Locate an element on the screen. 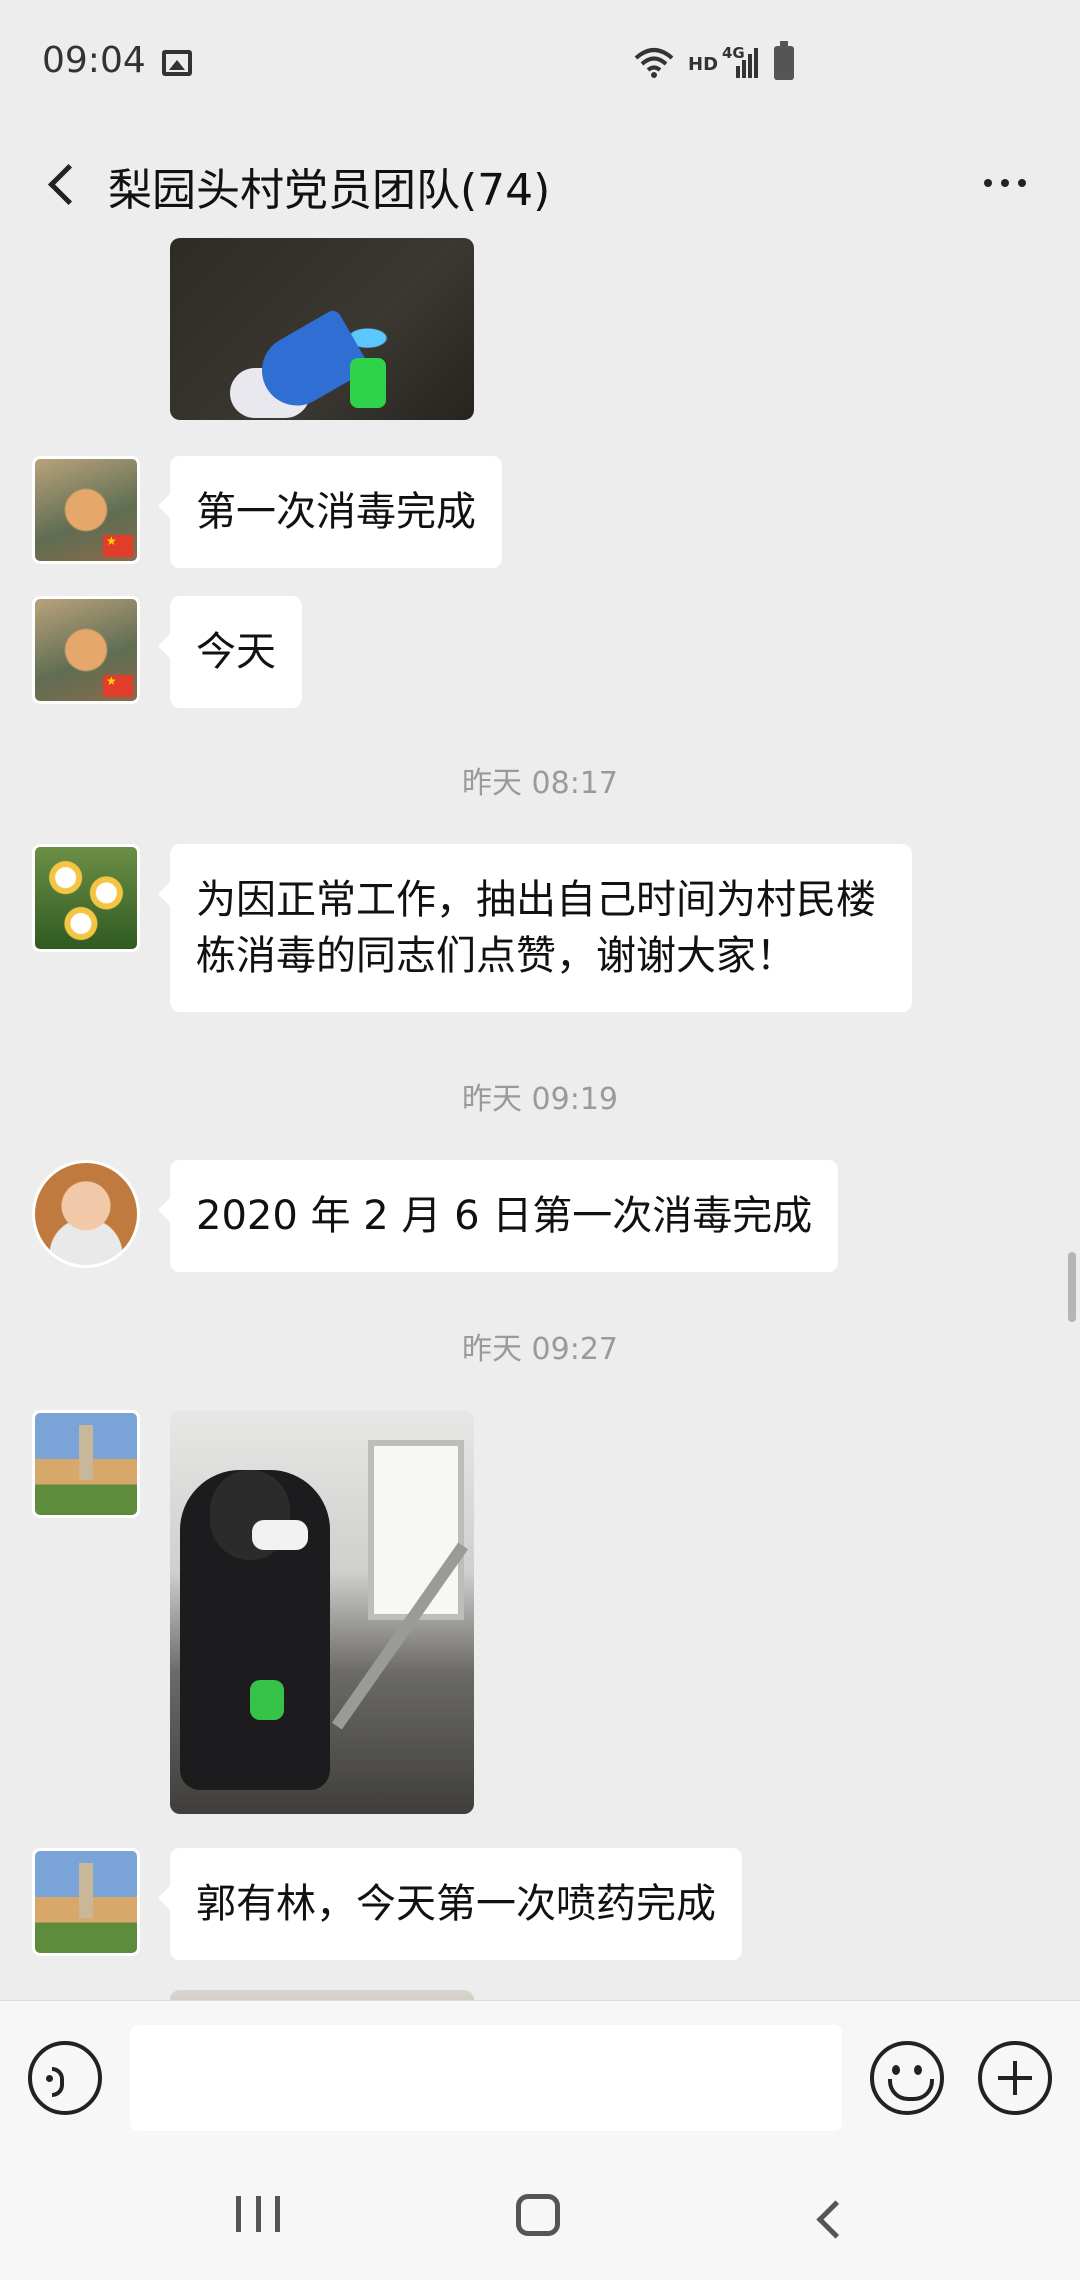  scrollbar is located at coordinates (1072, 1287).